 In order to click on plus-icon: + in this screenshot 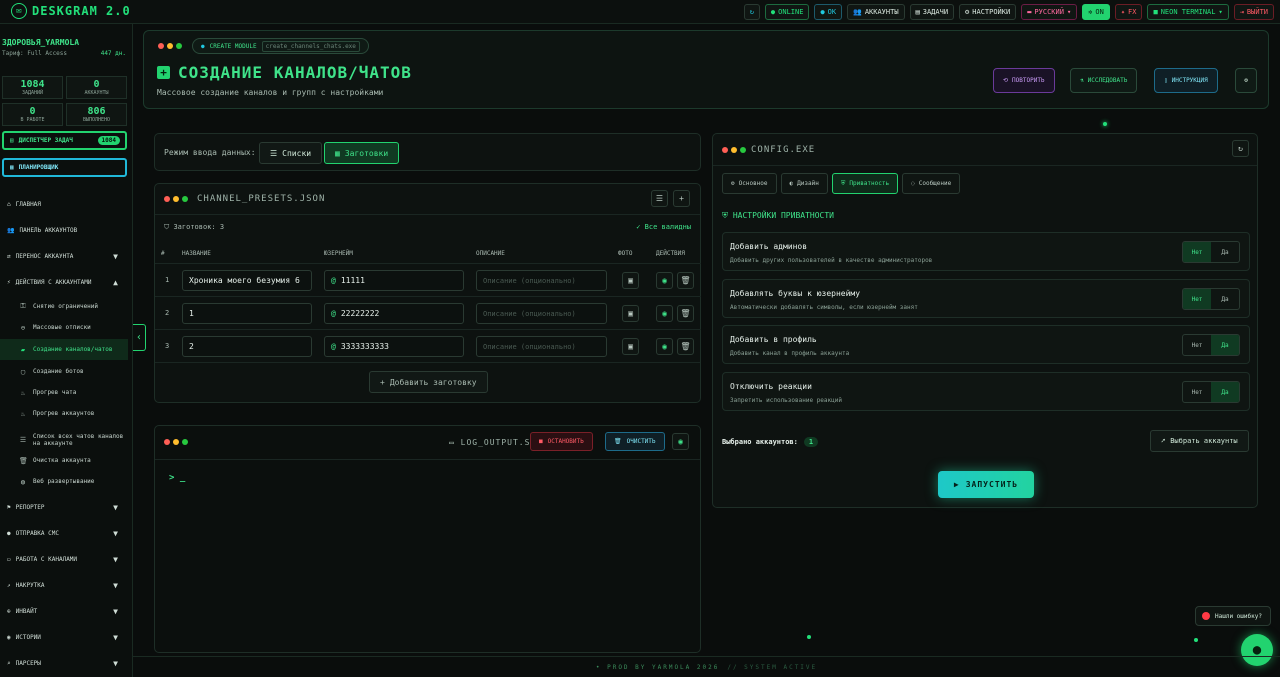, I will do `click(382, 382)`.